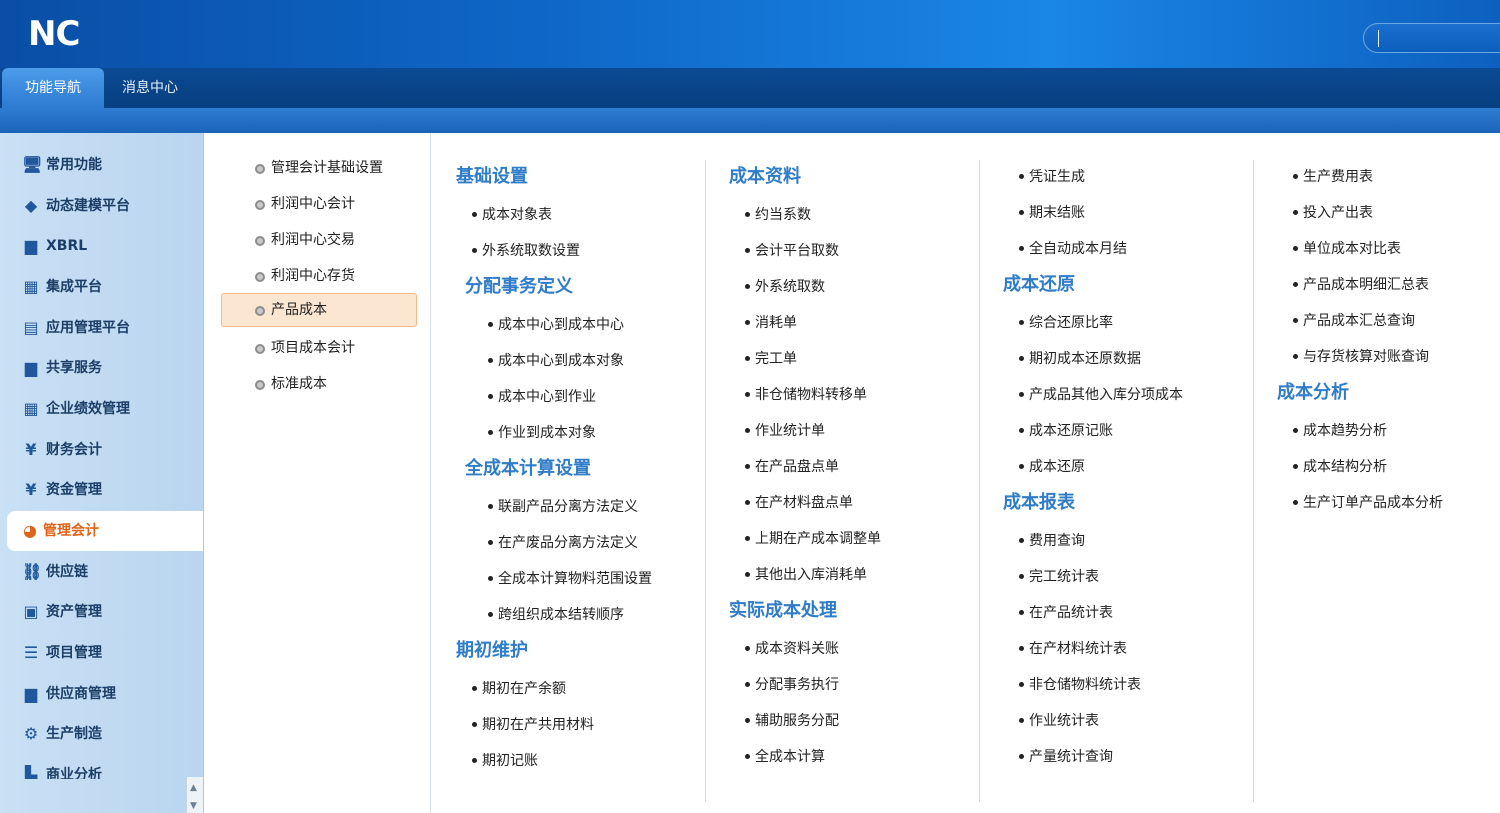  I want to click on sidebar-item-supply-chain: ⛓ 供应链, so click(101, 572).